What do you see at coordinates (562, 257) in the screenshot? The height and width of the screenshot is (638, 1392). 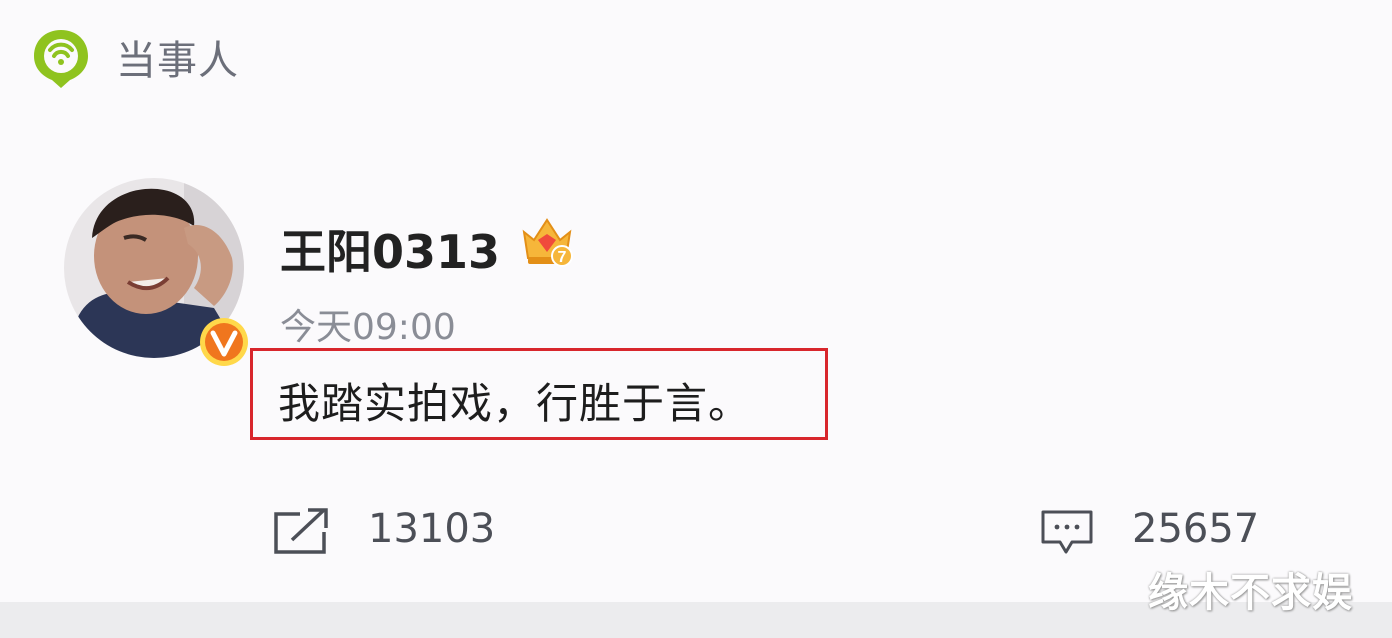 I see `member-level: 7` at bounding box center [562, 257].